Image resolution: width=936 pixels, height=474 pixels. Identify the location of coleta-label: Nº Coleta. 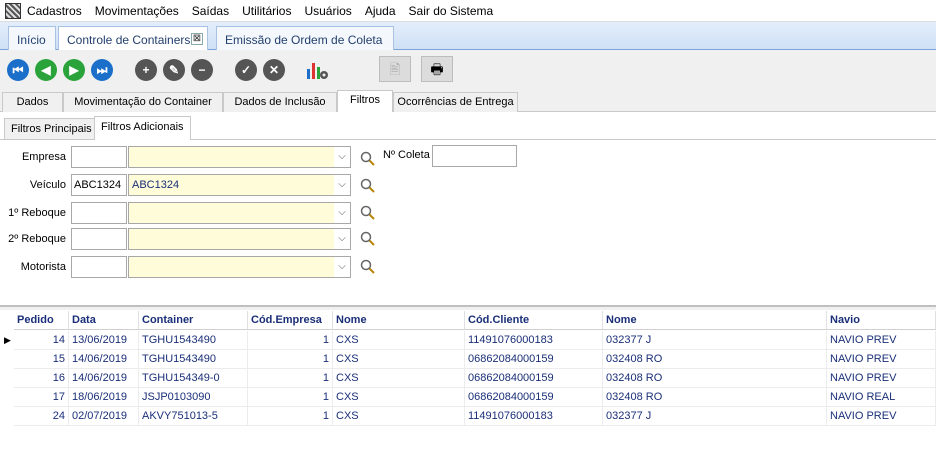
(406, 155).